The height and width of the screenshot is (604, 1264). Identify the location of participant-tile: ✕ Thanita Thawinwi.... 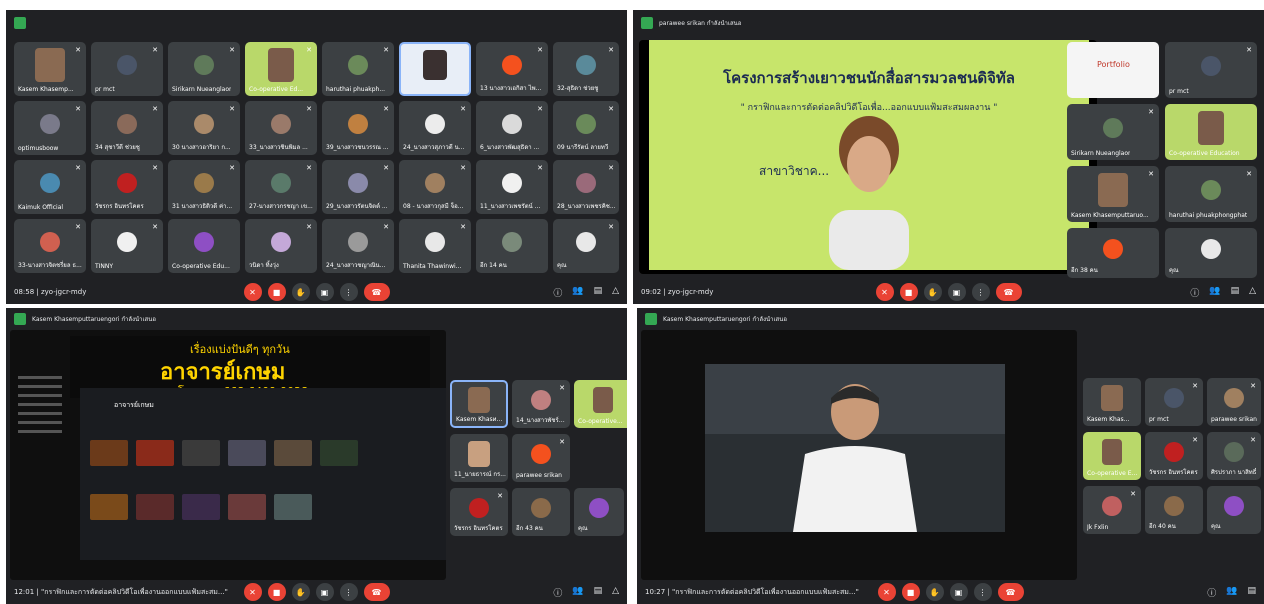
(435, 246).